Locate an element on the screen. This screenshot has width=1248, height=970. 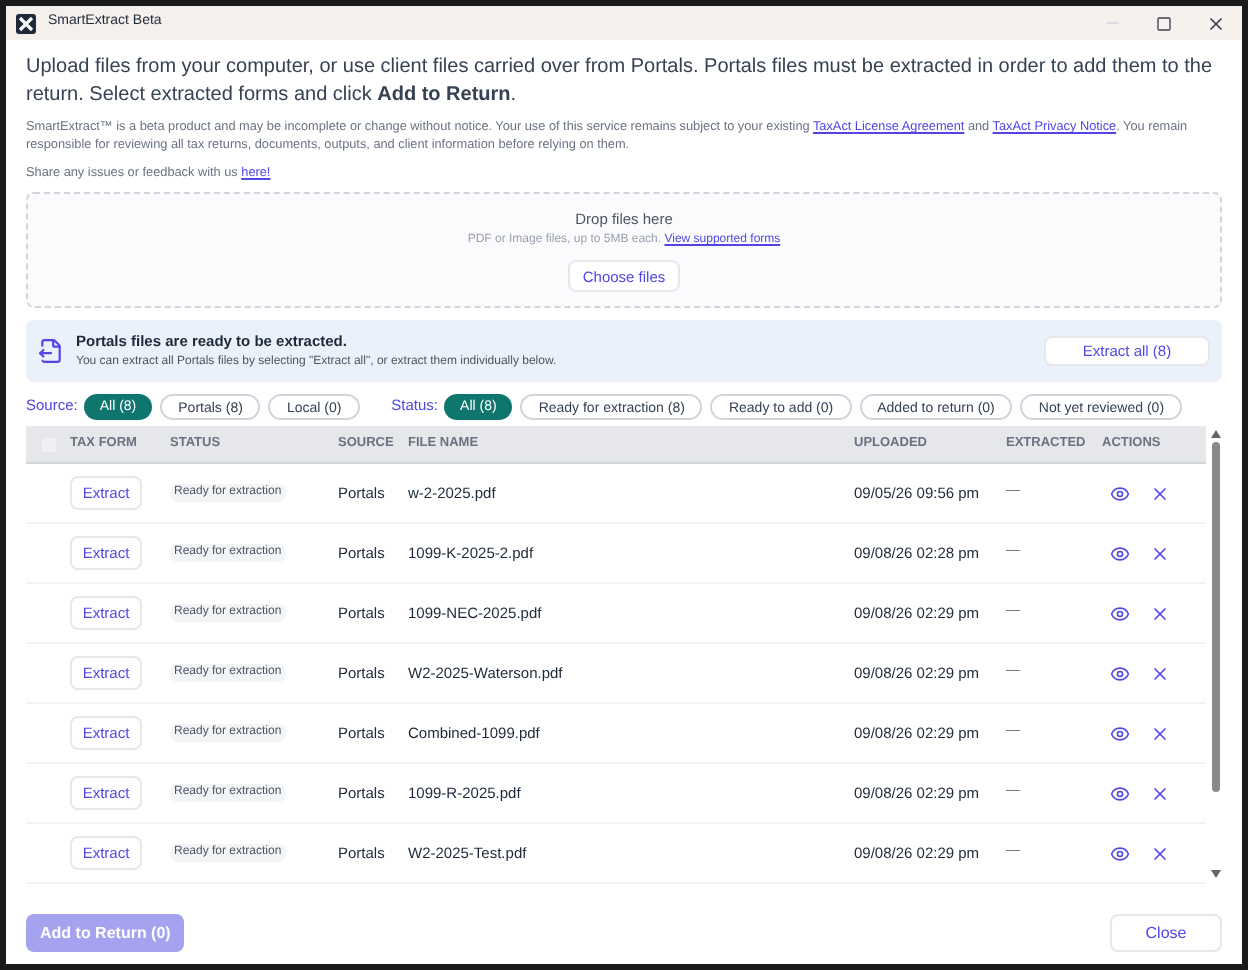
file-export-icon is located at coordinates (51, 351).